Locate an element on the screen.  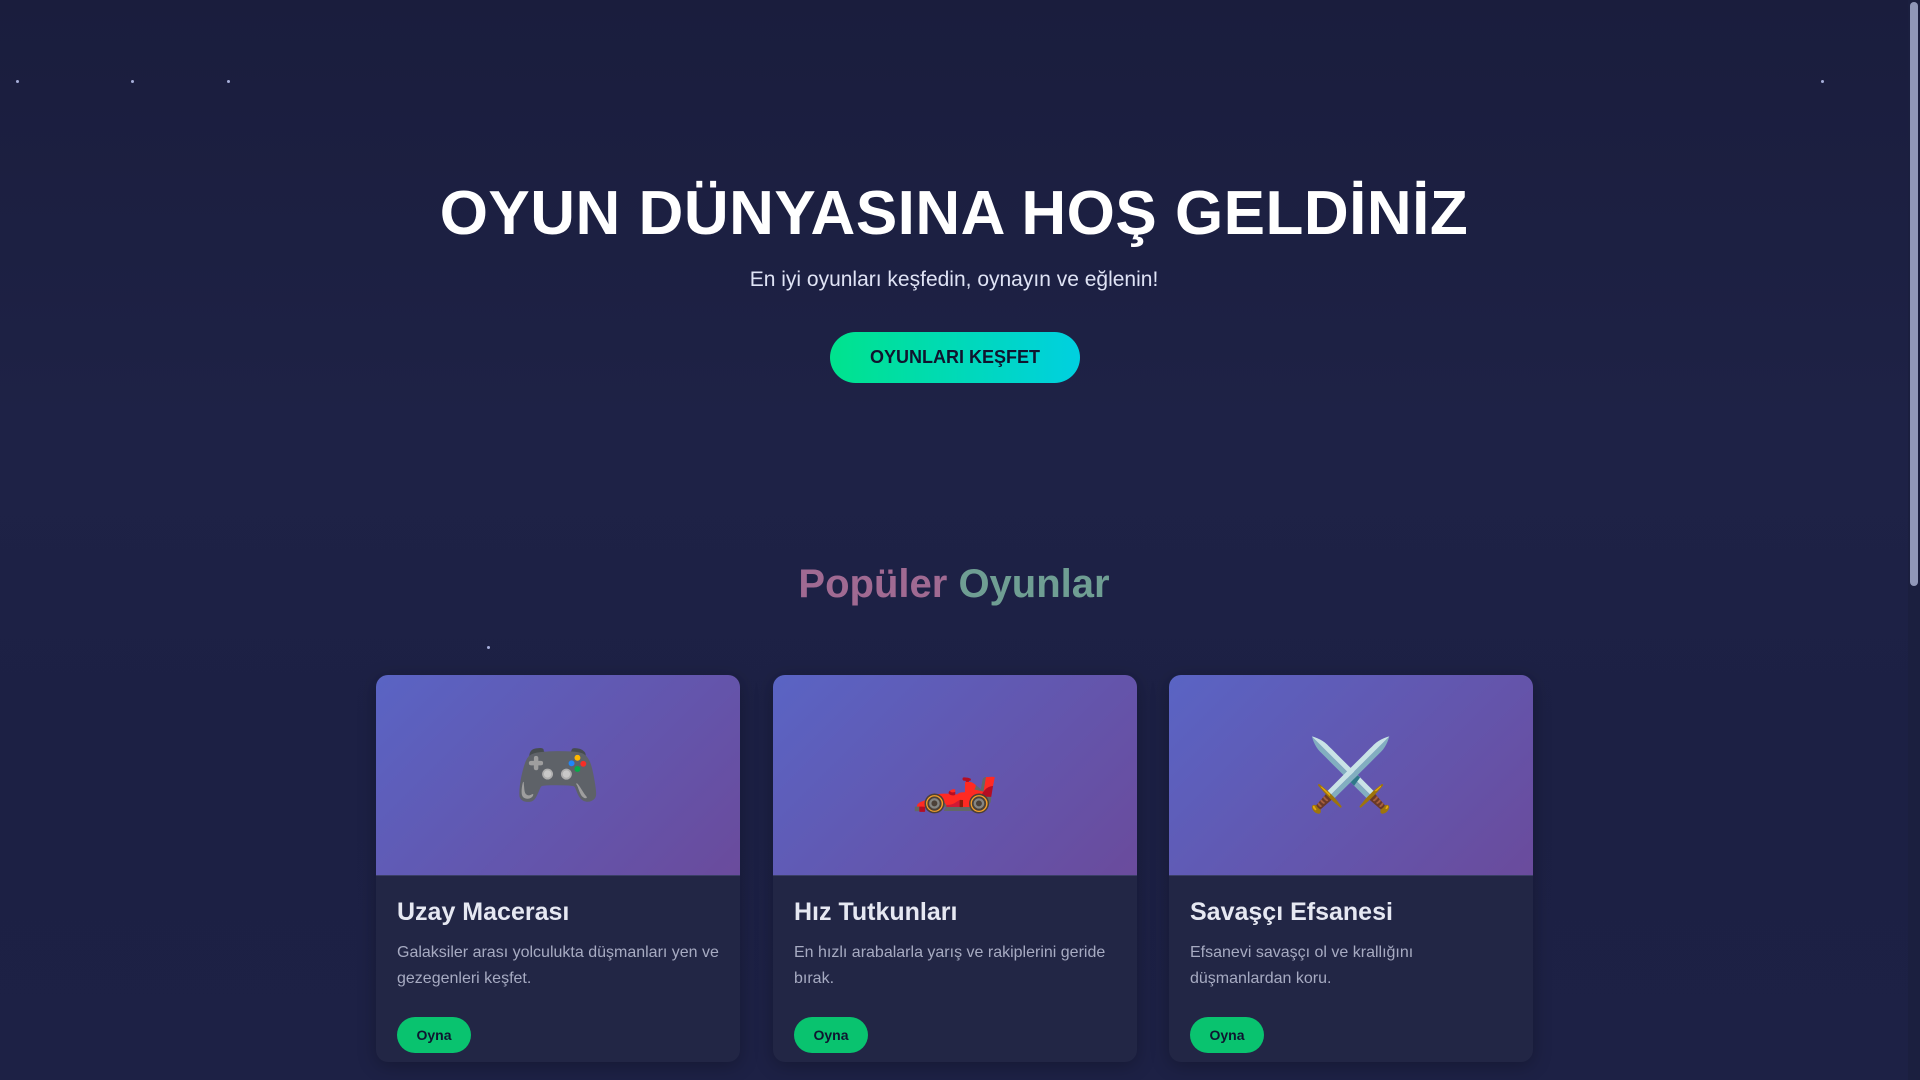
scrollbar-thumb is located at coordinates (1914, 294).